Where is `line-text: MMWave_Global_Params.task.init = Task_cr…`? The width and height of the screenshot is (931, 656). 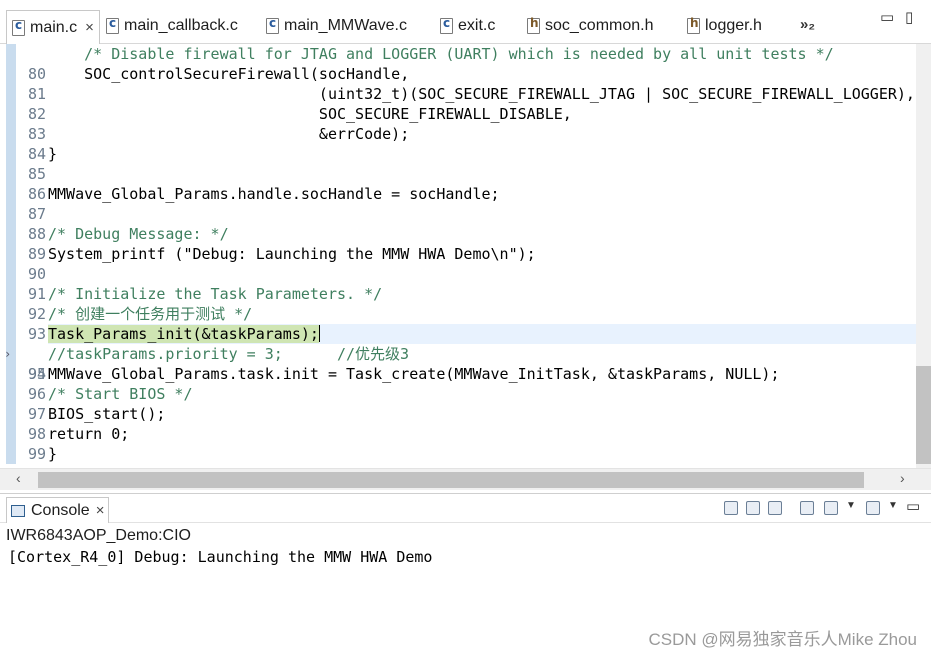 line-text: MMWave_Global_Params.task.init = Task_cr… is located at coordinates (482, 374).